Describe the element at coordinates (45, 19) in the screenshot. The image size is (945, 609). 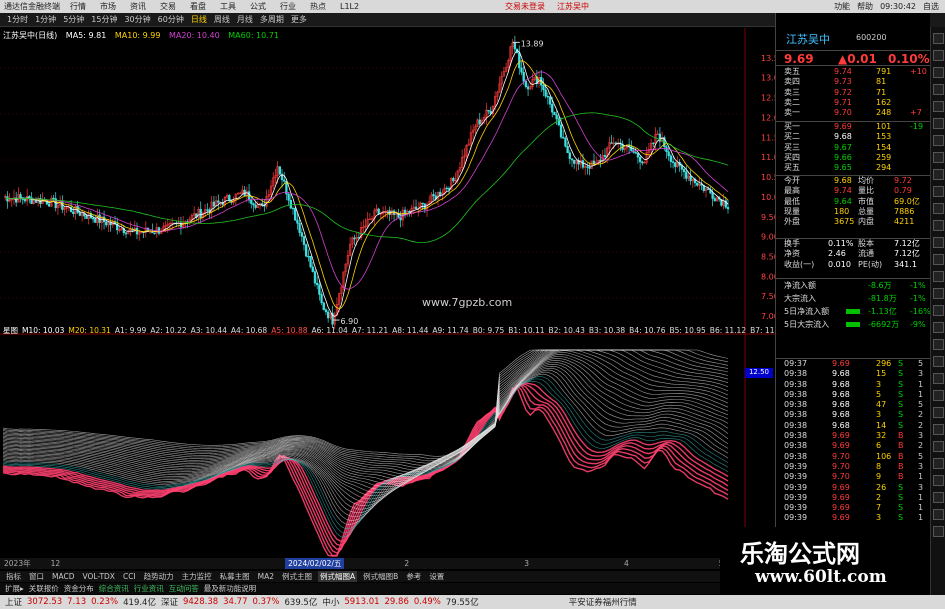
I see `period-tab: 1分钟` at that location.